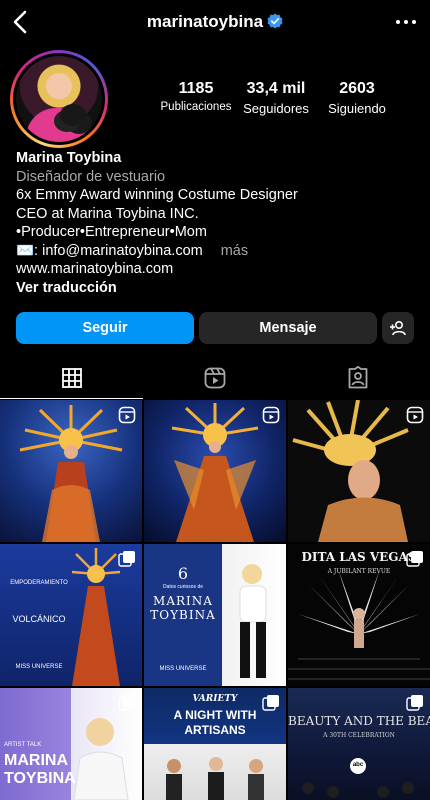  I want to click on tab-reels, so click(214, 378).